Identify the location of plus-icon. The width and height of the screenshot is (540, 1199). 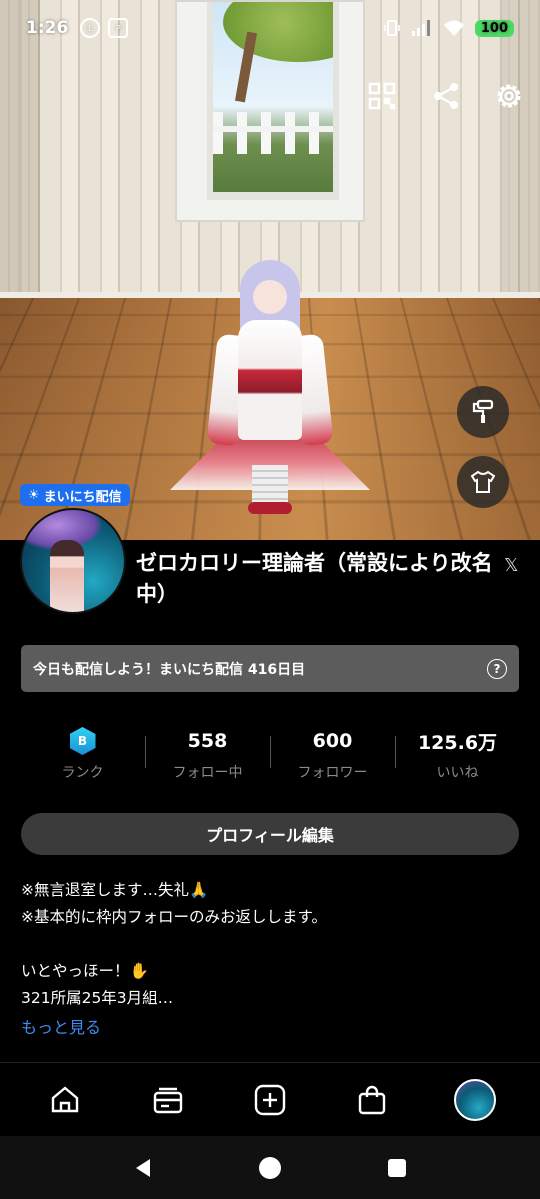
(270, 1100).